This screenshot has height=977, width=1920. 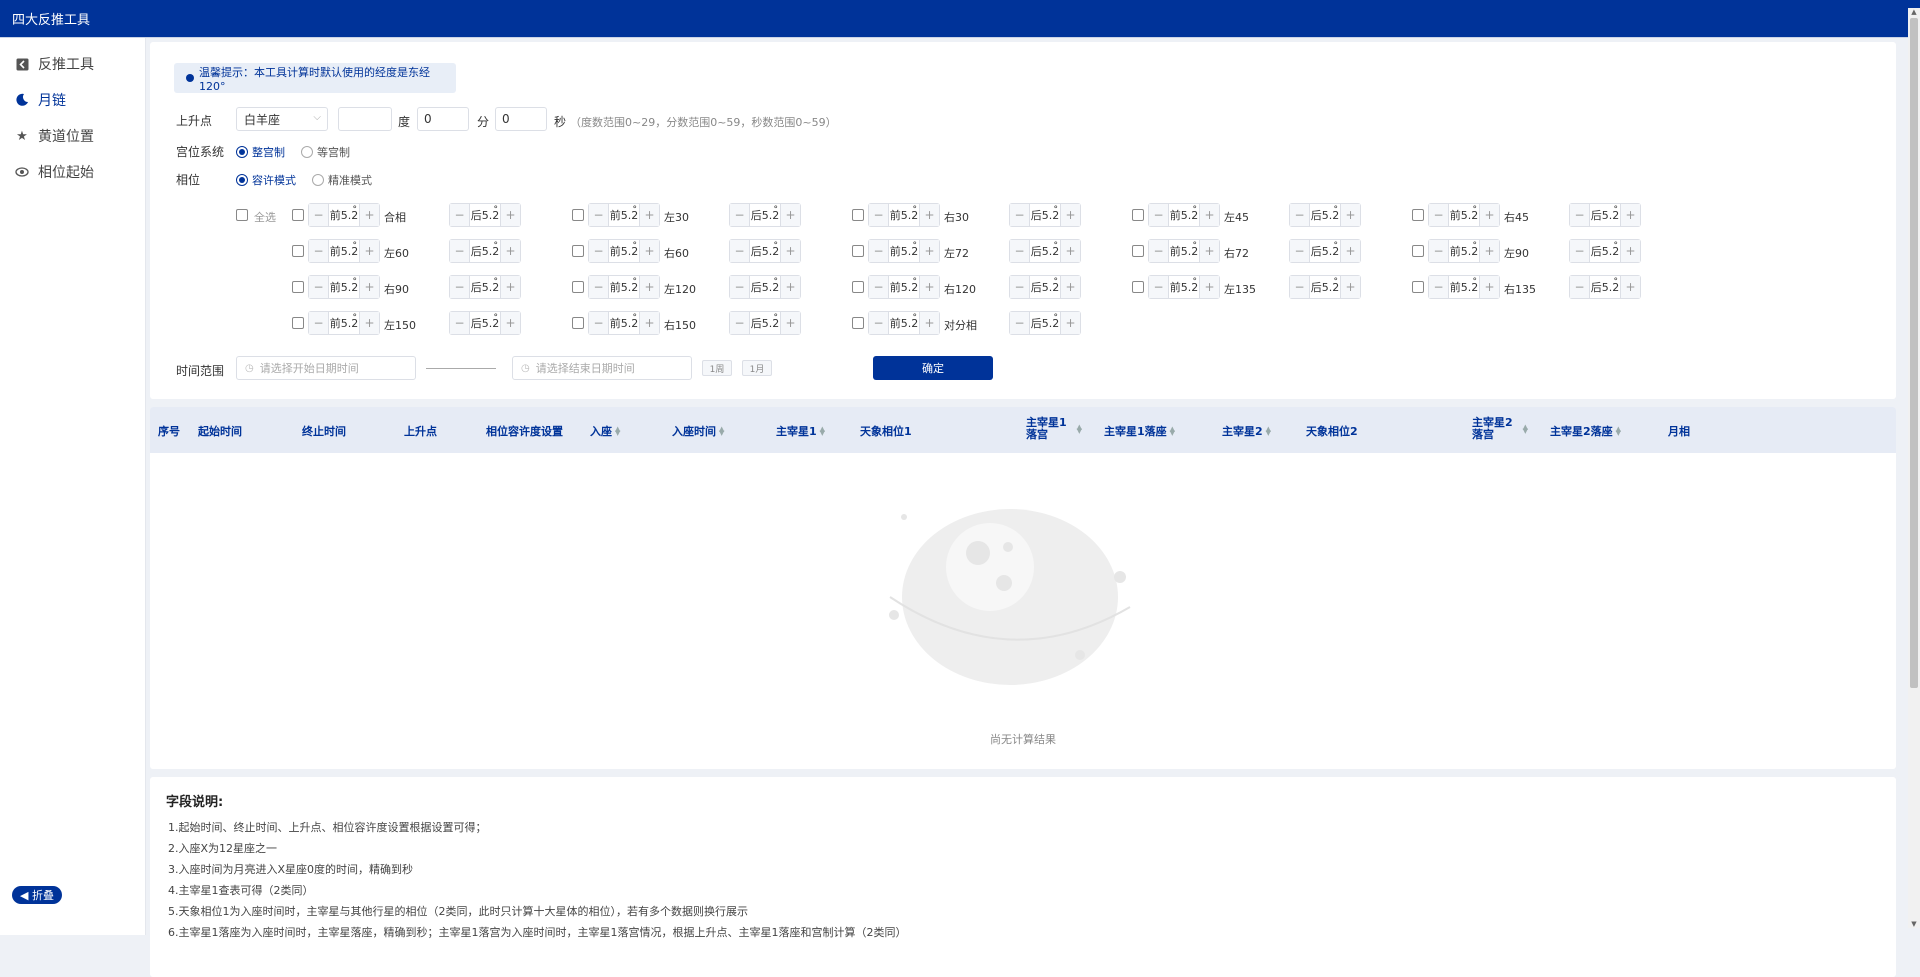 What do you see at coordinates (521, 119) in the screenshot?
I see `second-input: 0` at bounding box center [521, 119].